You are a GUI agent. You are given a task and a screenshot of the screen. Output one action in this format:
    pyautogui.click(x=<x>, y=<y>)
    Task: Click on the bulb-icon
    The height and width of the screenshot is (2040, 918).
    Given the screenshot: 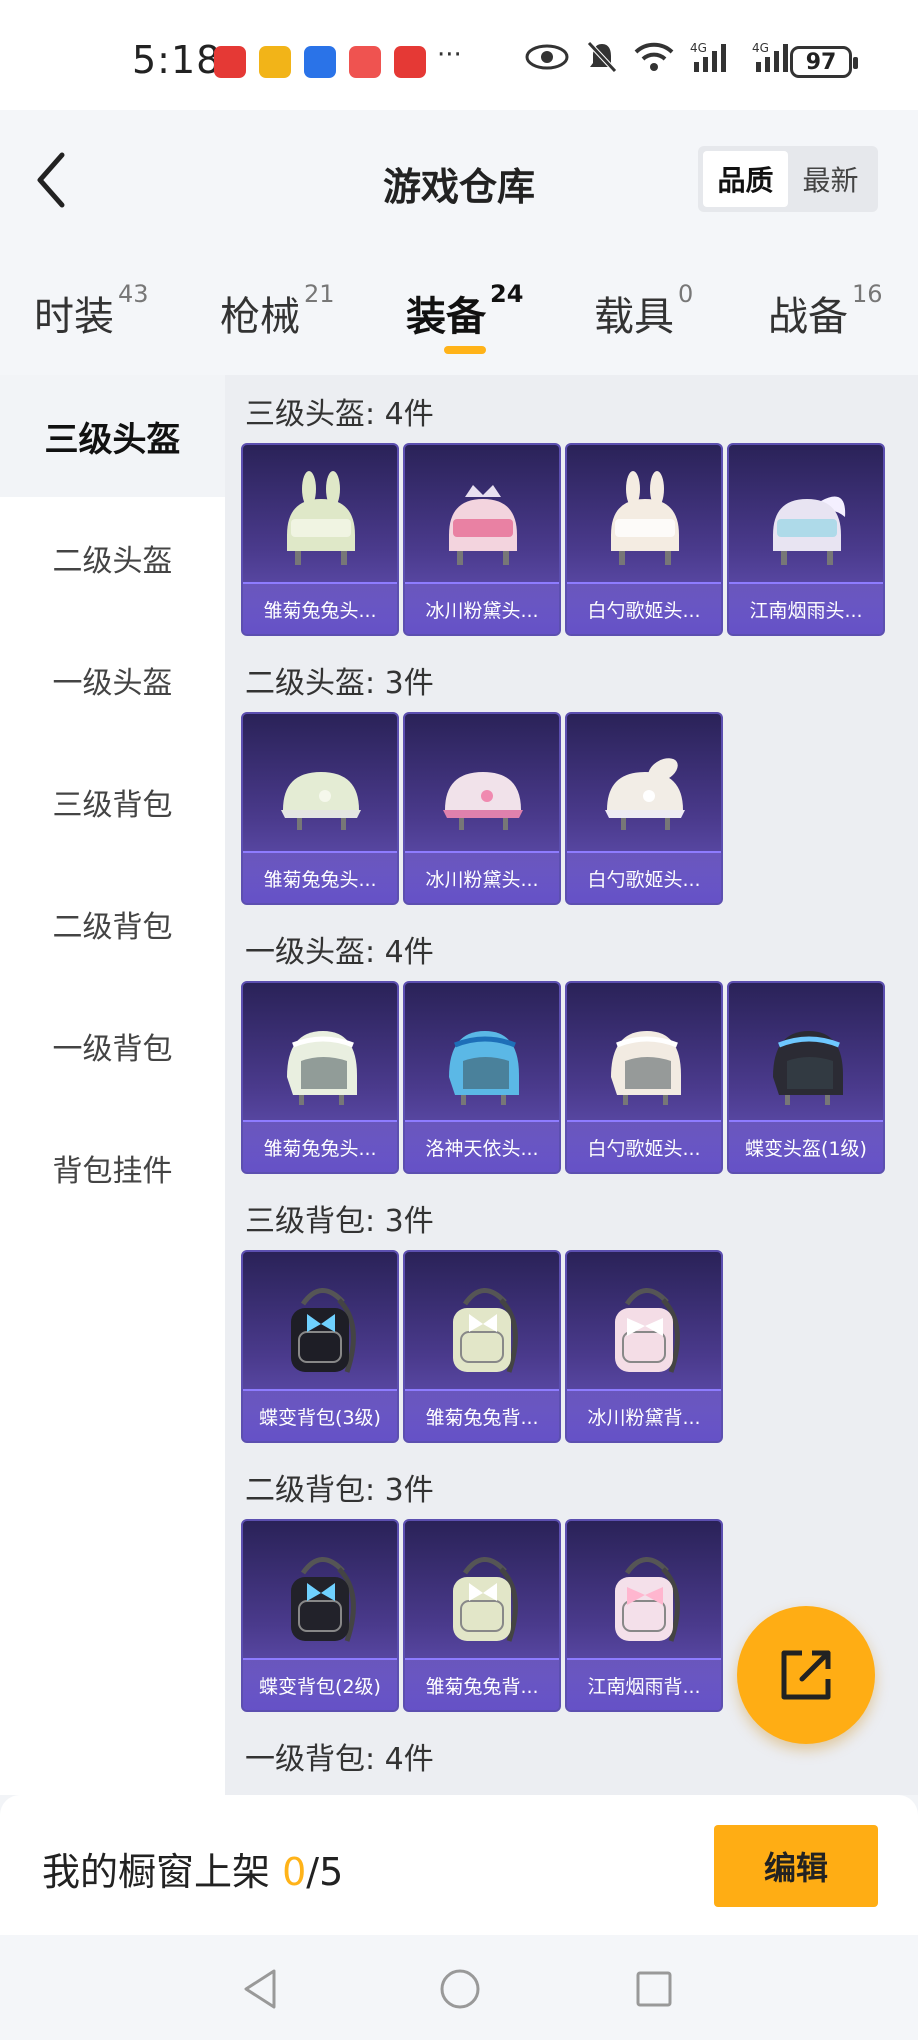 What is the action you would take?
    pyautogui.click(x=320, y=62)
    